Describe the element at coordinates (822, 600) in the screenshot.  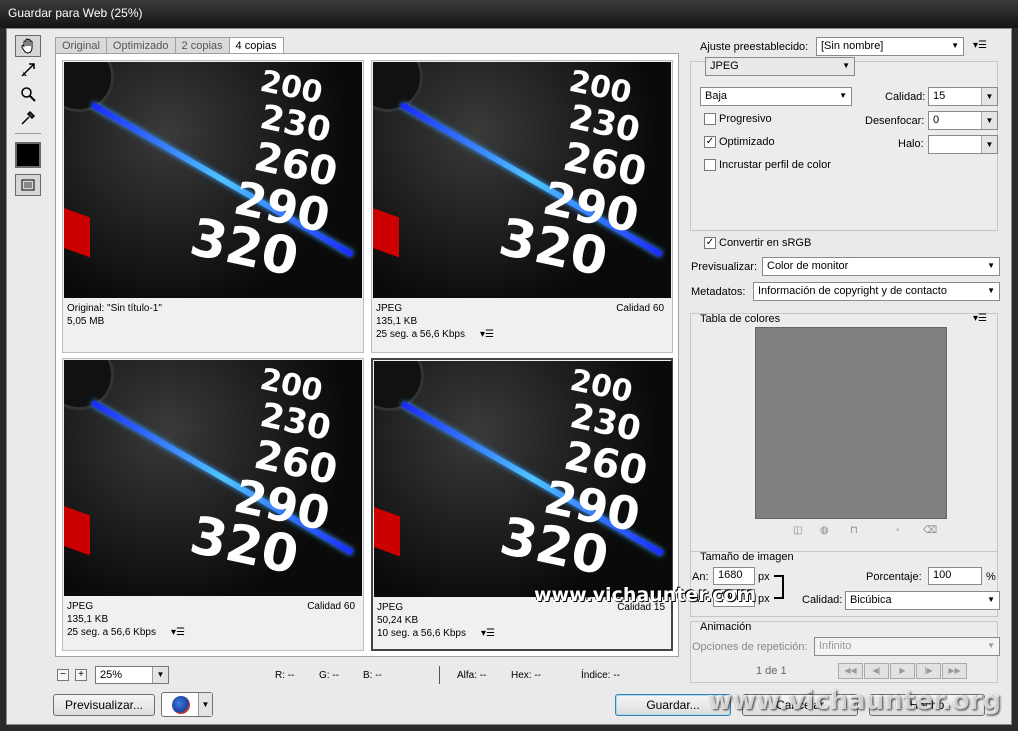
I see `resample-quality-label: Calidad:` at that location.